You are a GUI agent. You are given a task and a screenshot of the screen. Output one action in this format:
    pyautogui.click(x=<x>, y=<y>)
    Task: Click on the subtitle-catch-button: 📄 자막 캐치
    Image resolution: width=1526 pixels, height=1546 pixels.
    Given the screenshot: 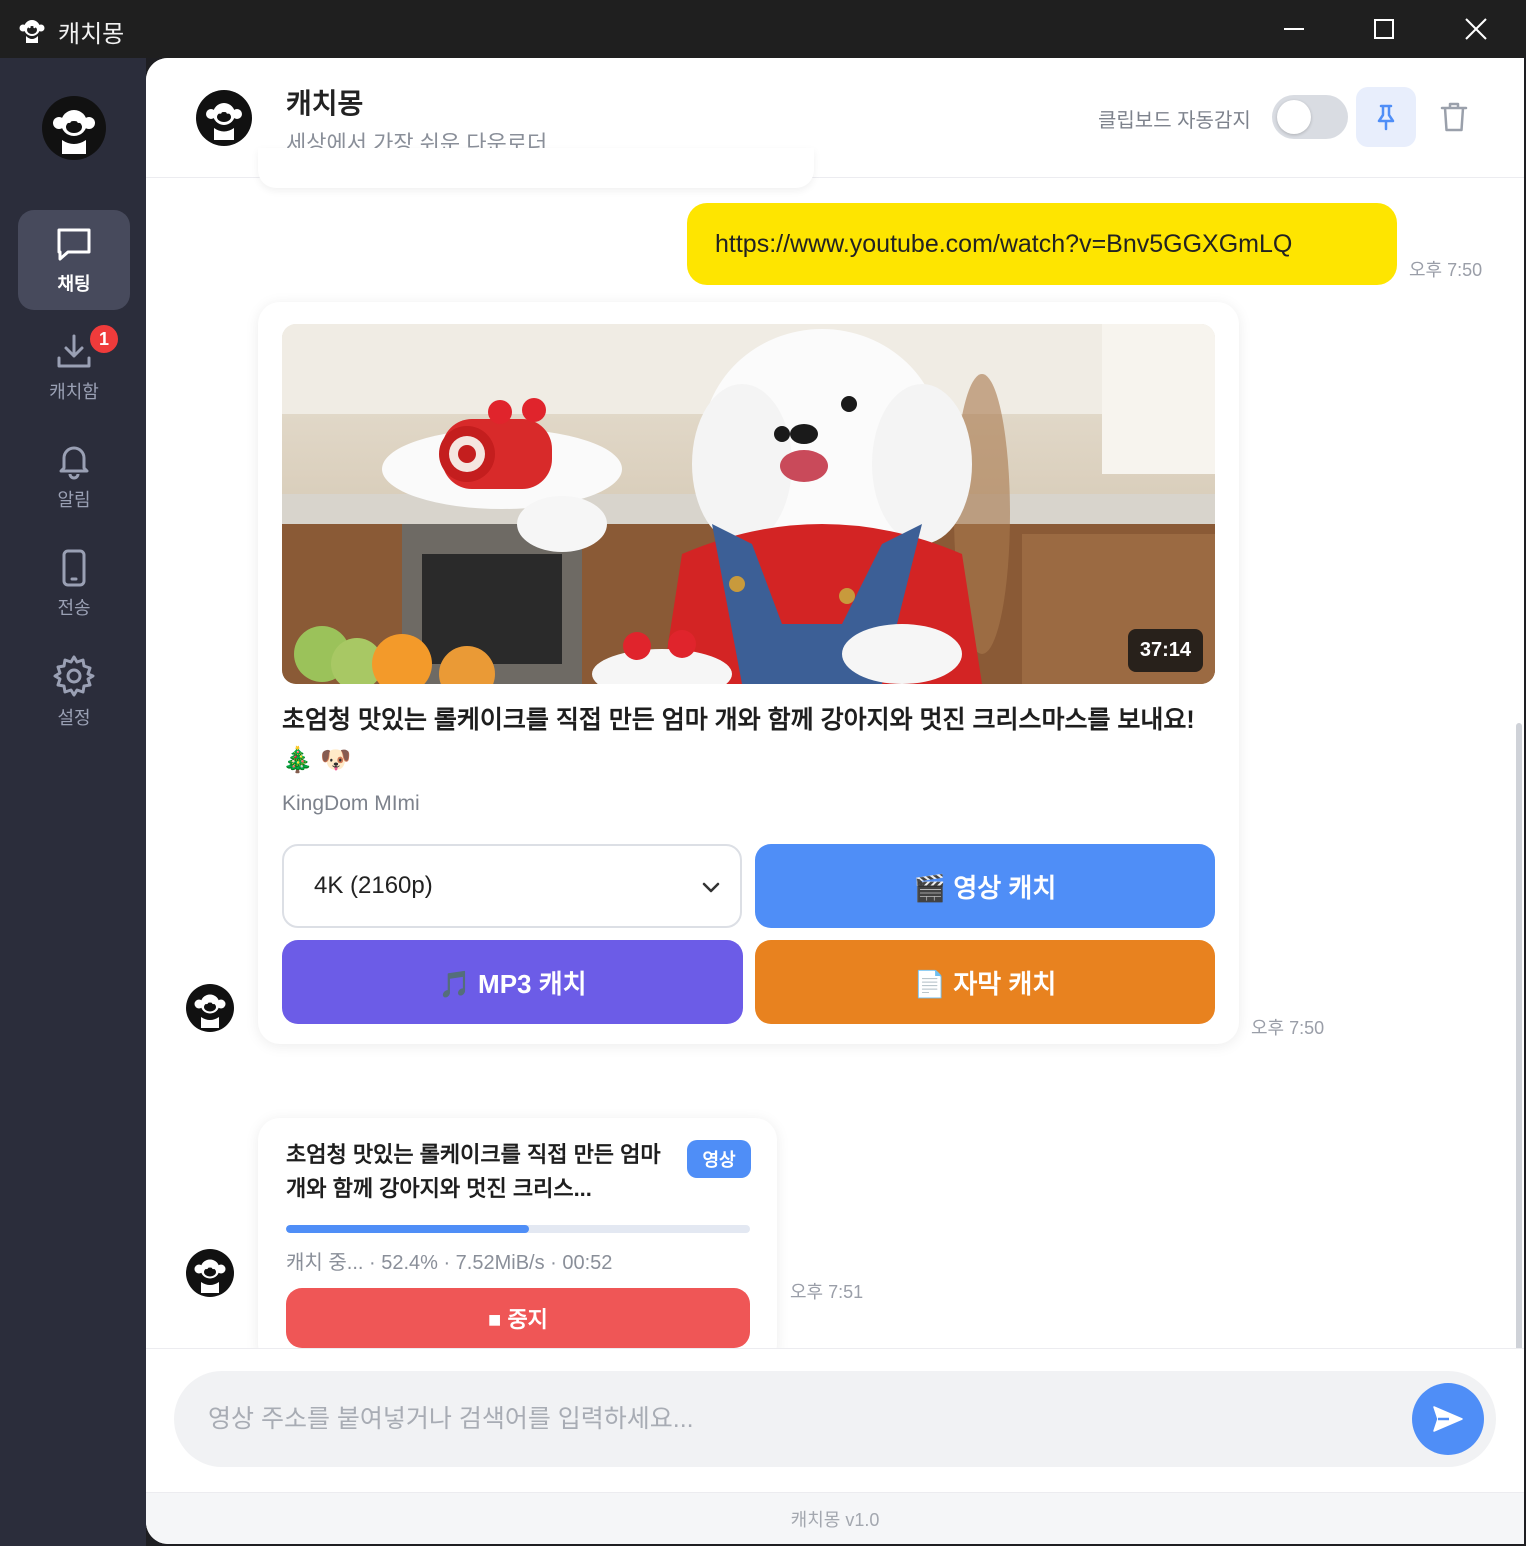 What is the action you would take?
    pyautogui.click(x=985, y=982)
    